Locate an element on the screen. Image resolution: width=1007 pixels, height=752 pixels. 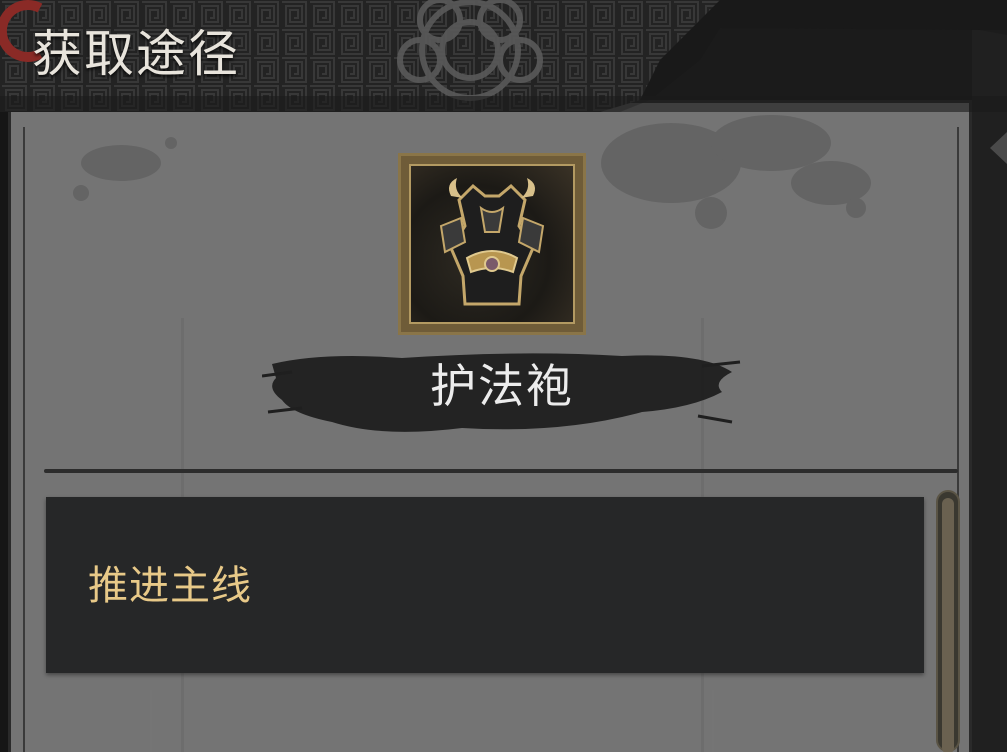
list-item-partial is located at coordinates (432, 721).